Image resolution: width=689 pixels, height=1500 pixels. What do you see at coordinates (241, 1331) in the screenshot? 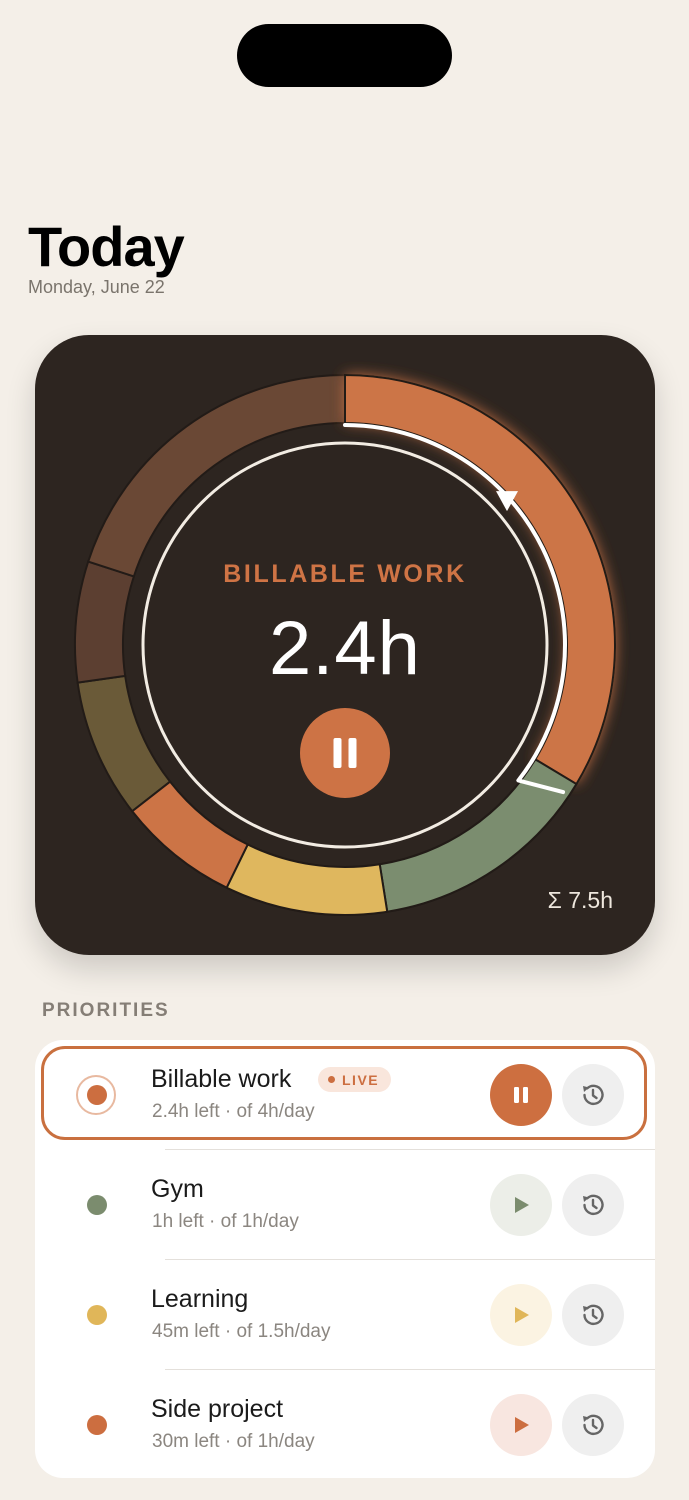
I see `priority-subtitle: 45m left · of 1.5h/day` at bounding box center [241, 1331].